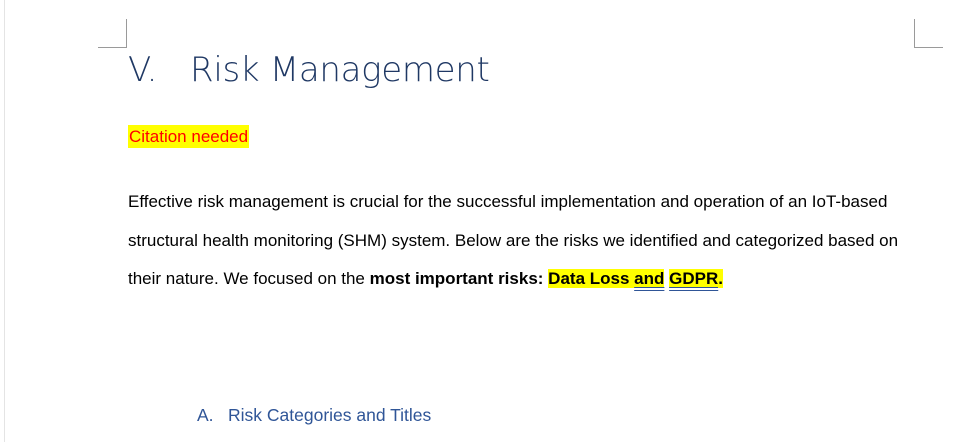 The height and width of the screenshot is (442, 957). I want to click on subsection-number: A., so click(205, 415).